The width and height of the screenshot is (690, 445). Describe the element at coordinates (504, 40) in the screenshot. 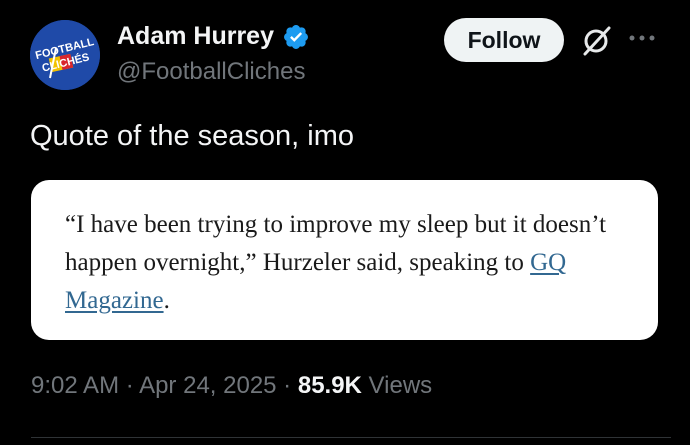

I see `follow-button: Follow` at that location.